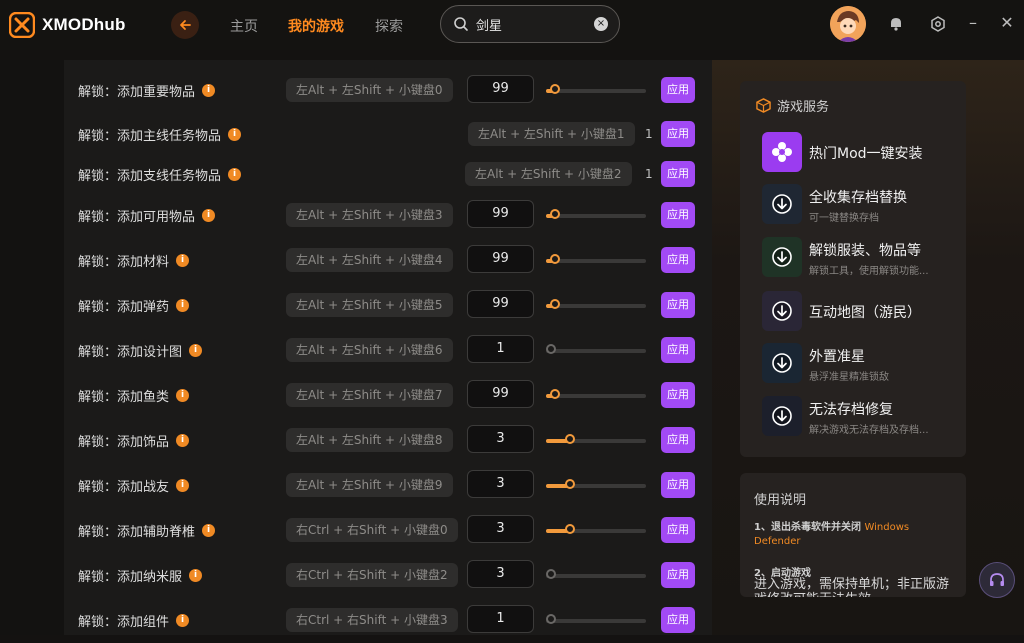  What do you see at coordinates (369, 260) in the screenshot?
I see `hotkey-badge: 左Alt + 左Shift + 小键盘4` at bounding box center [369, 260].